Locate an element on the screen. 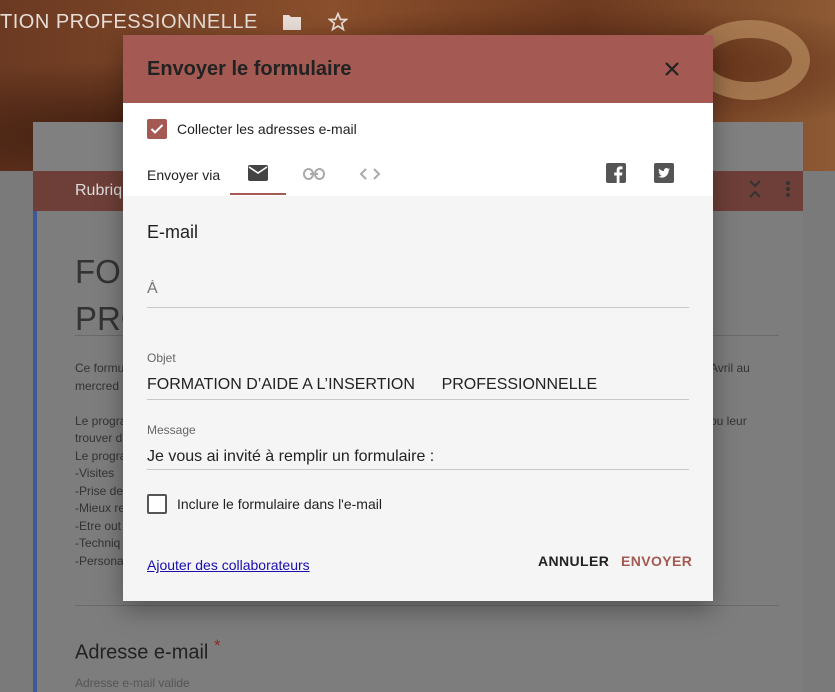  collect-emails-row: Collecter les adresses e-mail is located at coordinates (252, 129).